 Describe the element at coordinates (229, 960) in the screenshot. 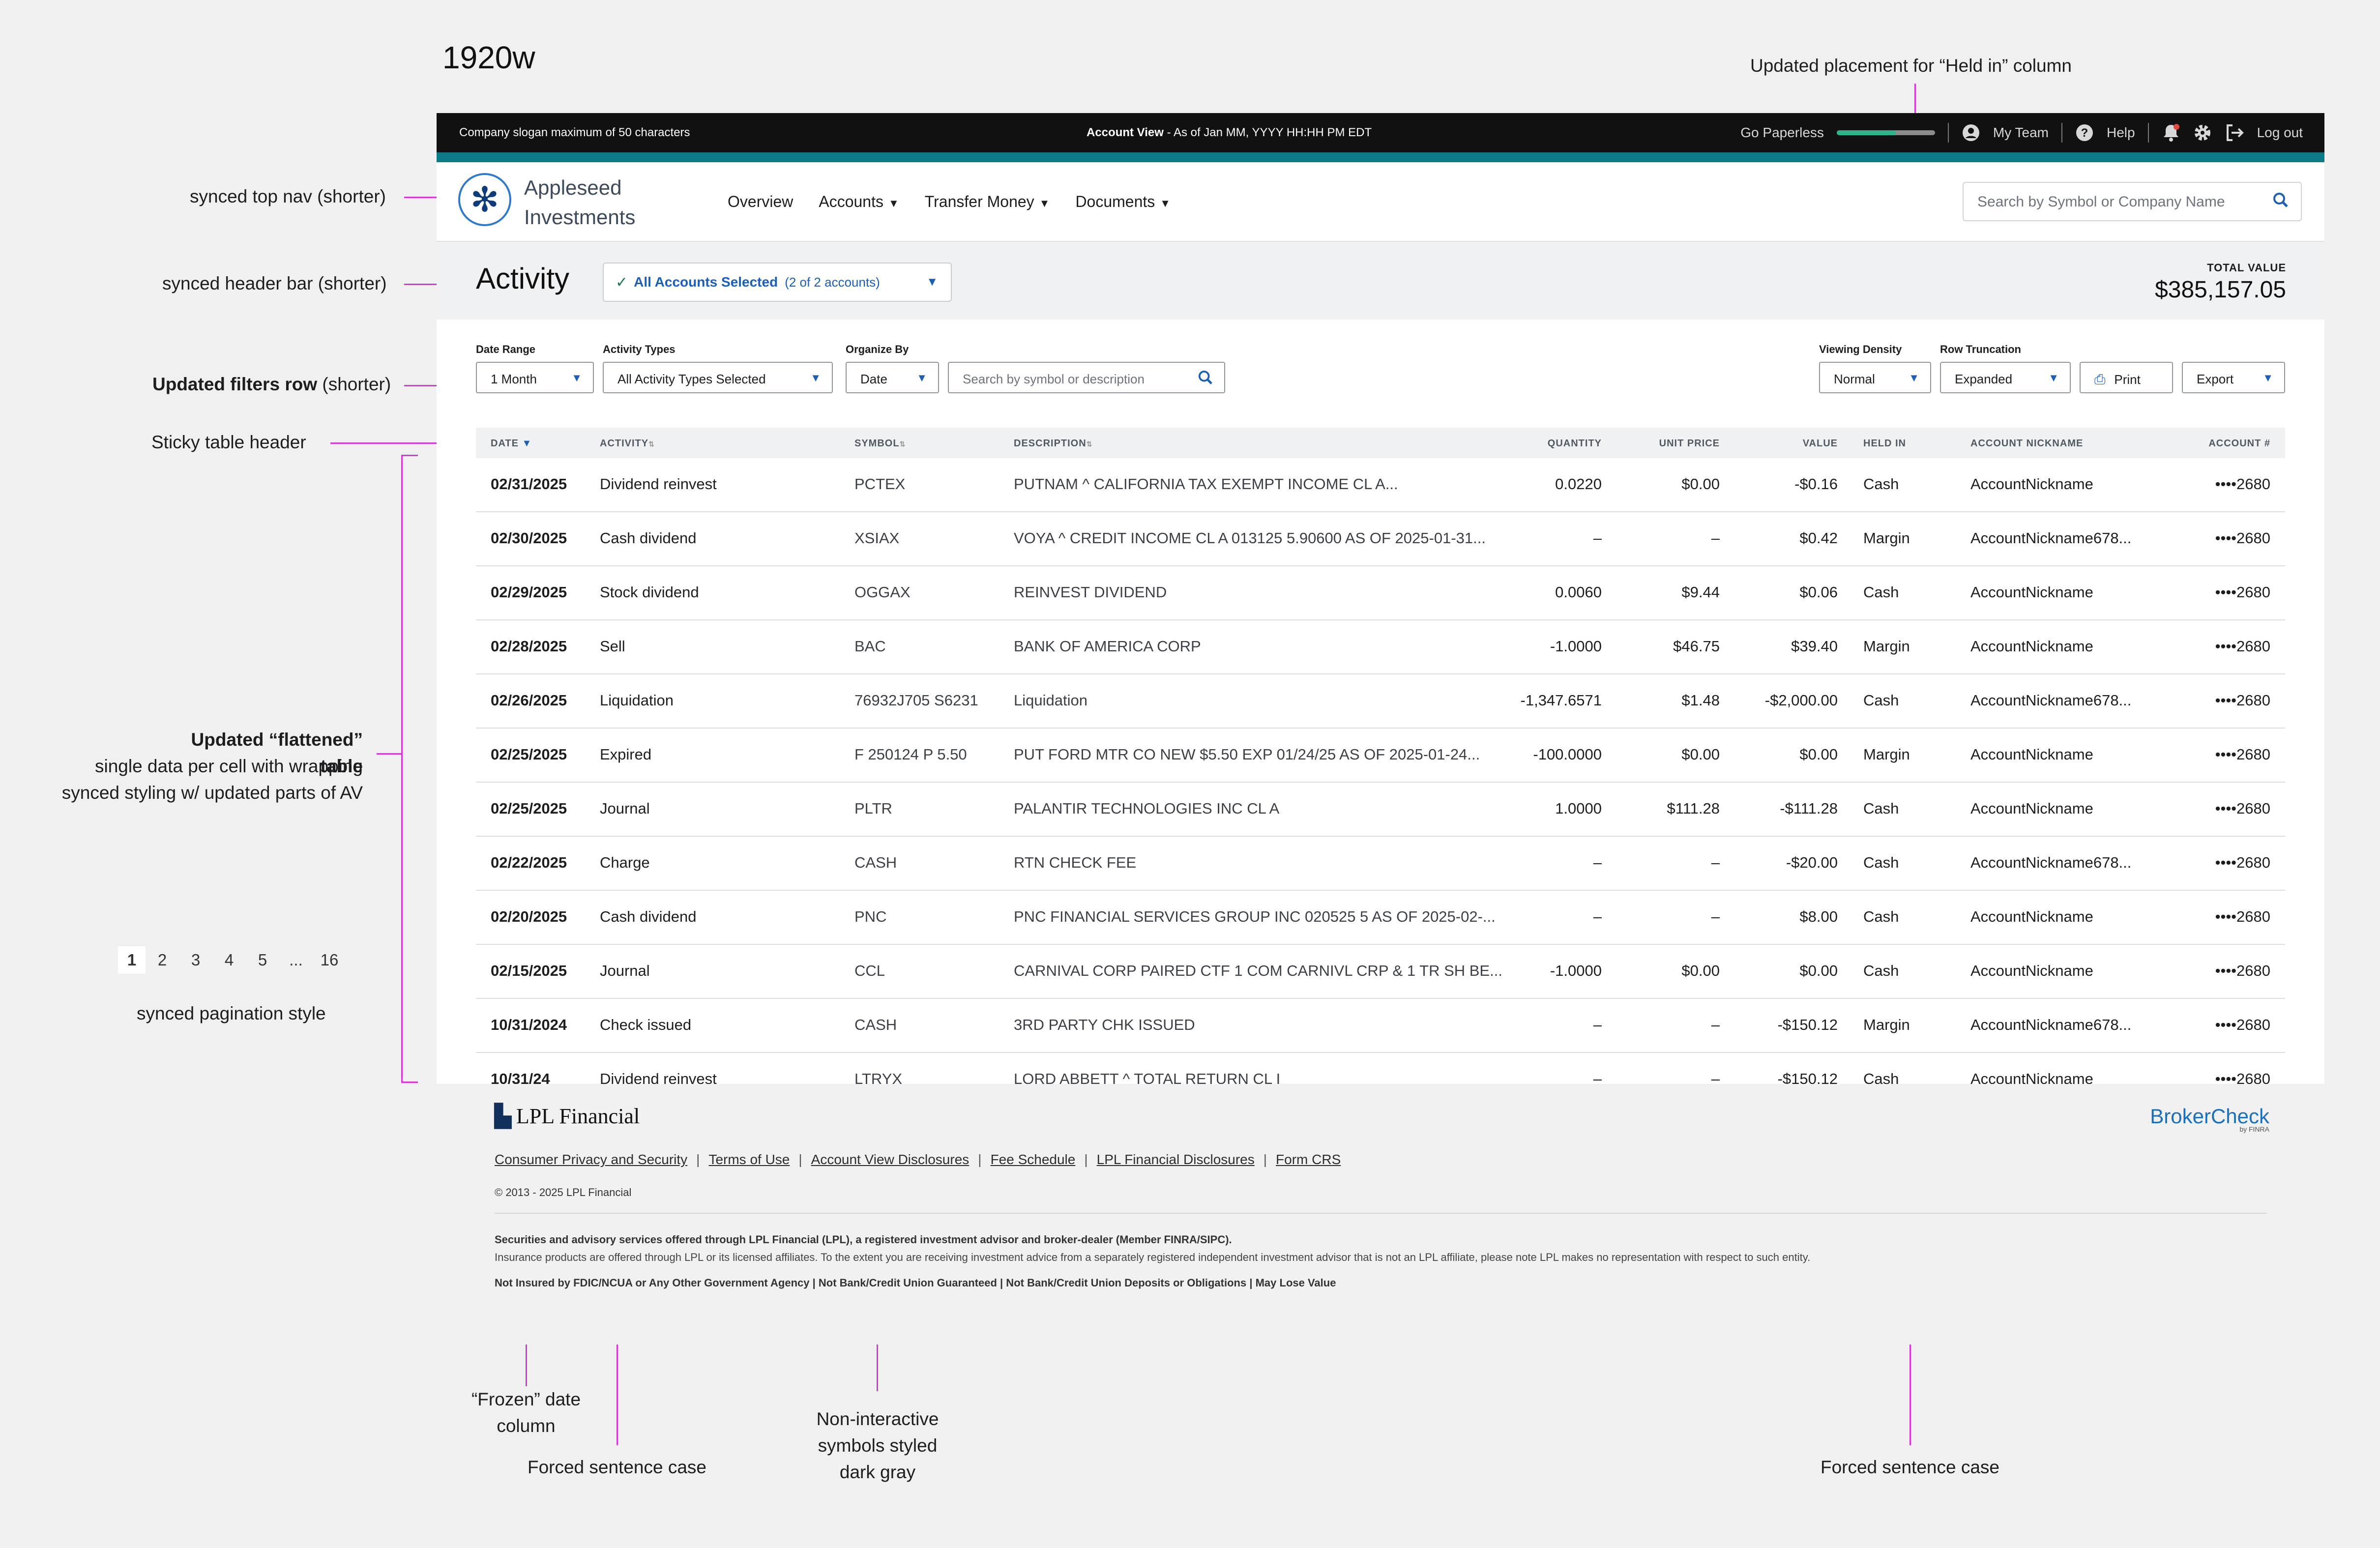

I see `page-4: 4` at that location.